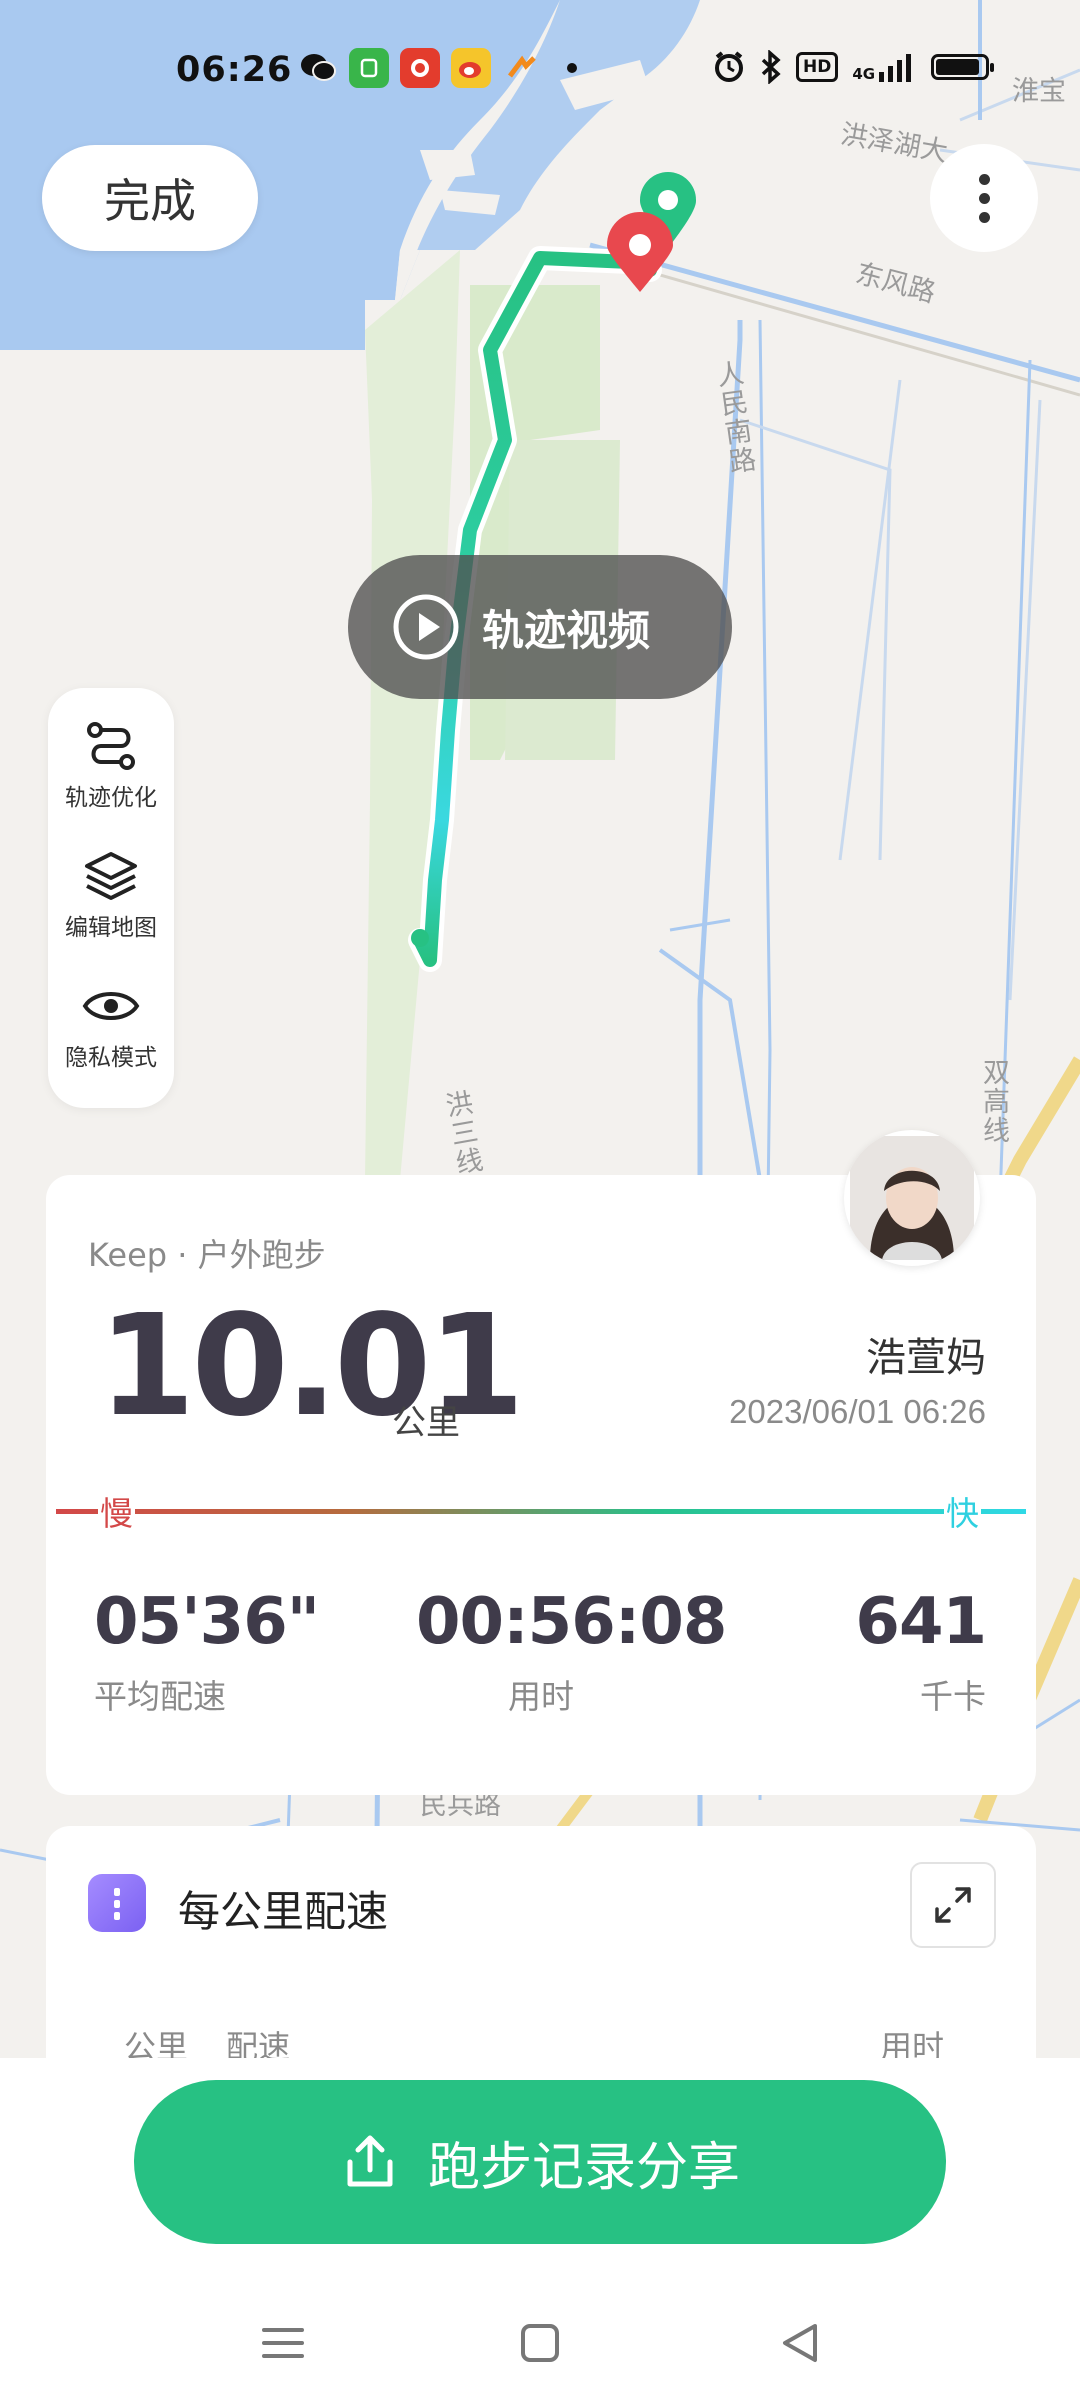 This screenshot has width=1080, height=2400. Describe the element at coordinates (111, 876) in the screenshot. I see `layers-icon` at that location.